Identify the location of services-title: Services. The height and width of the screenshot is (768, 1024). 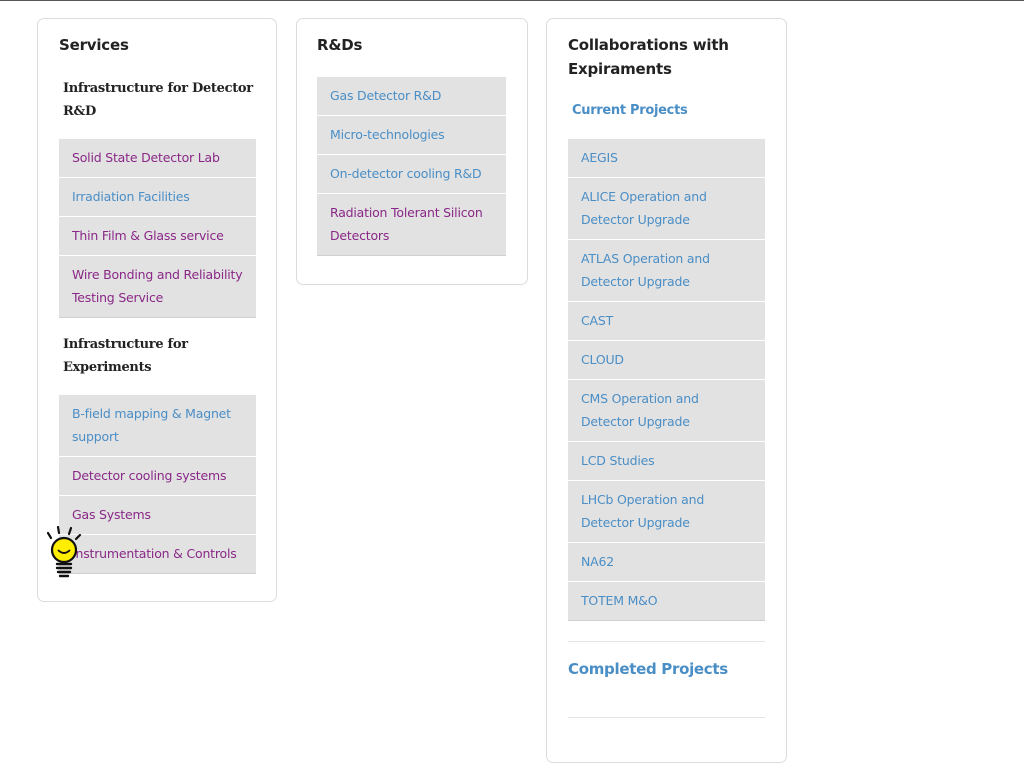
(94, 45).